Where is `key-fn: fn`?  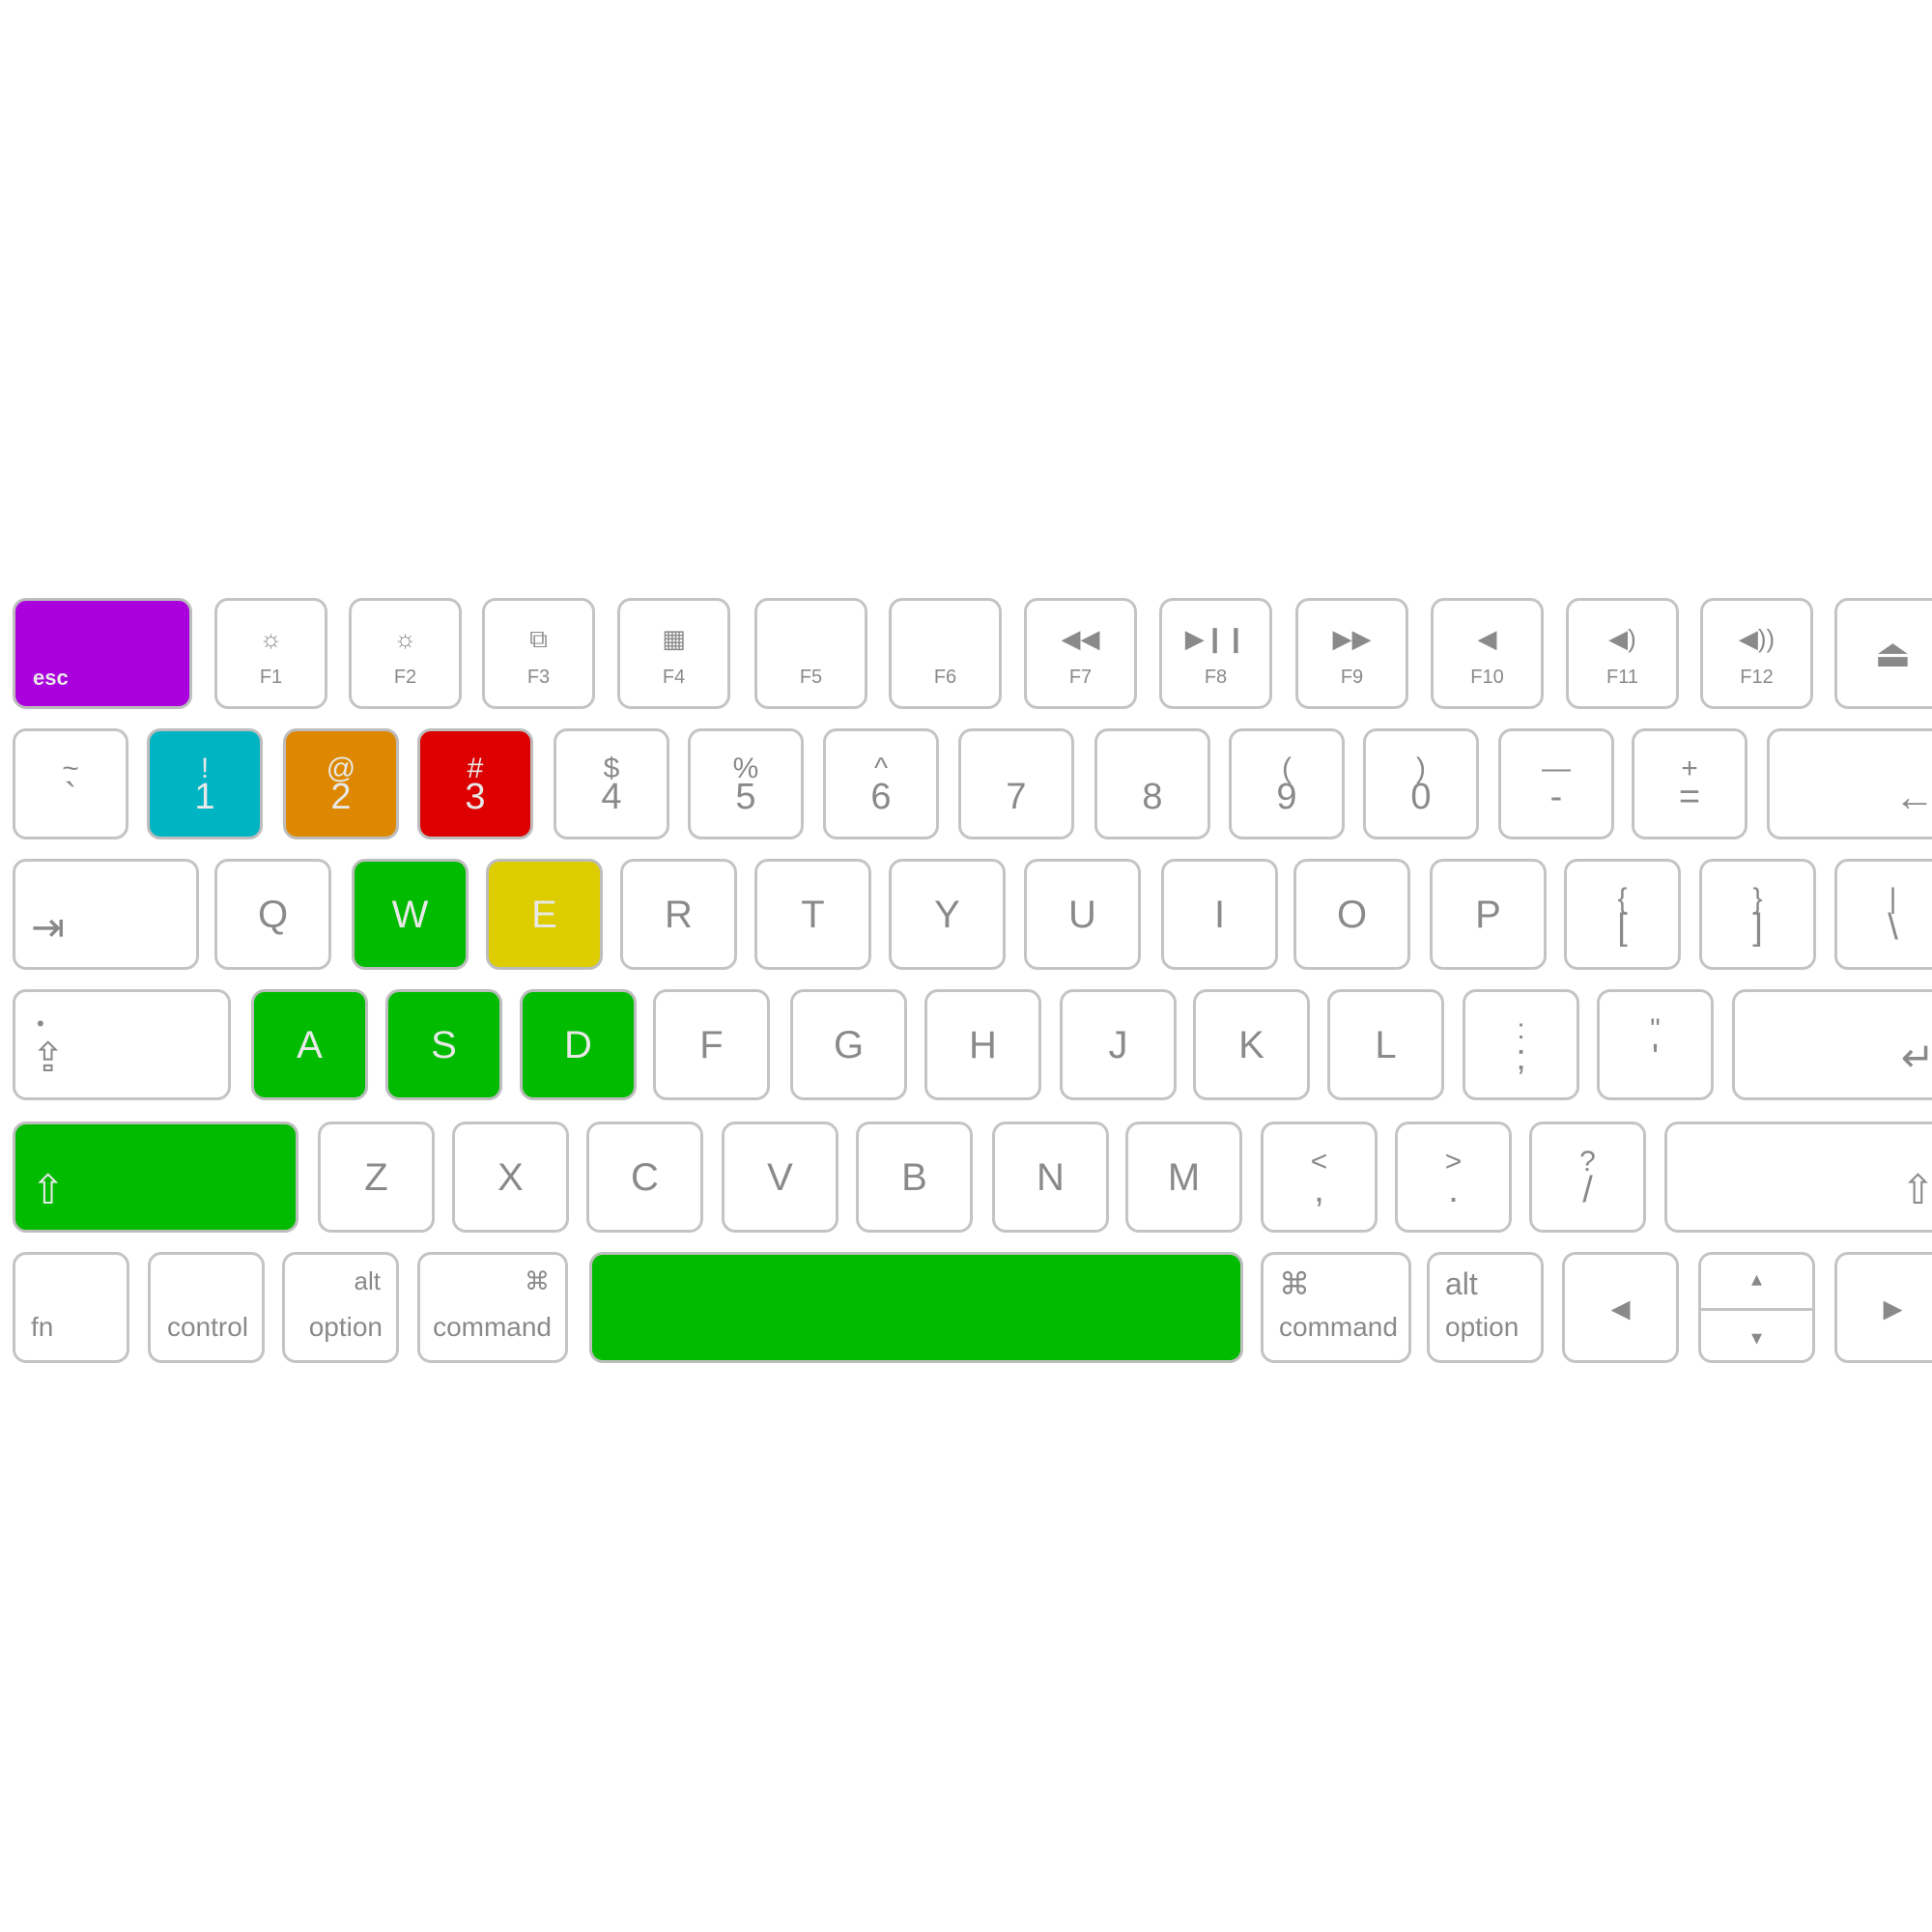 key-fn: fn is located at coordinates (71, 1307).